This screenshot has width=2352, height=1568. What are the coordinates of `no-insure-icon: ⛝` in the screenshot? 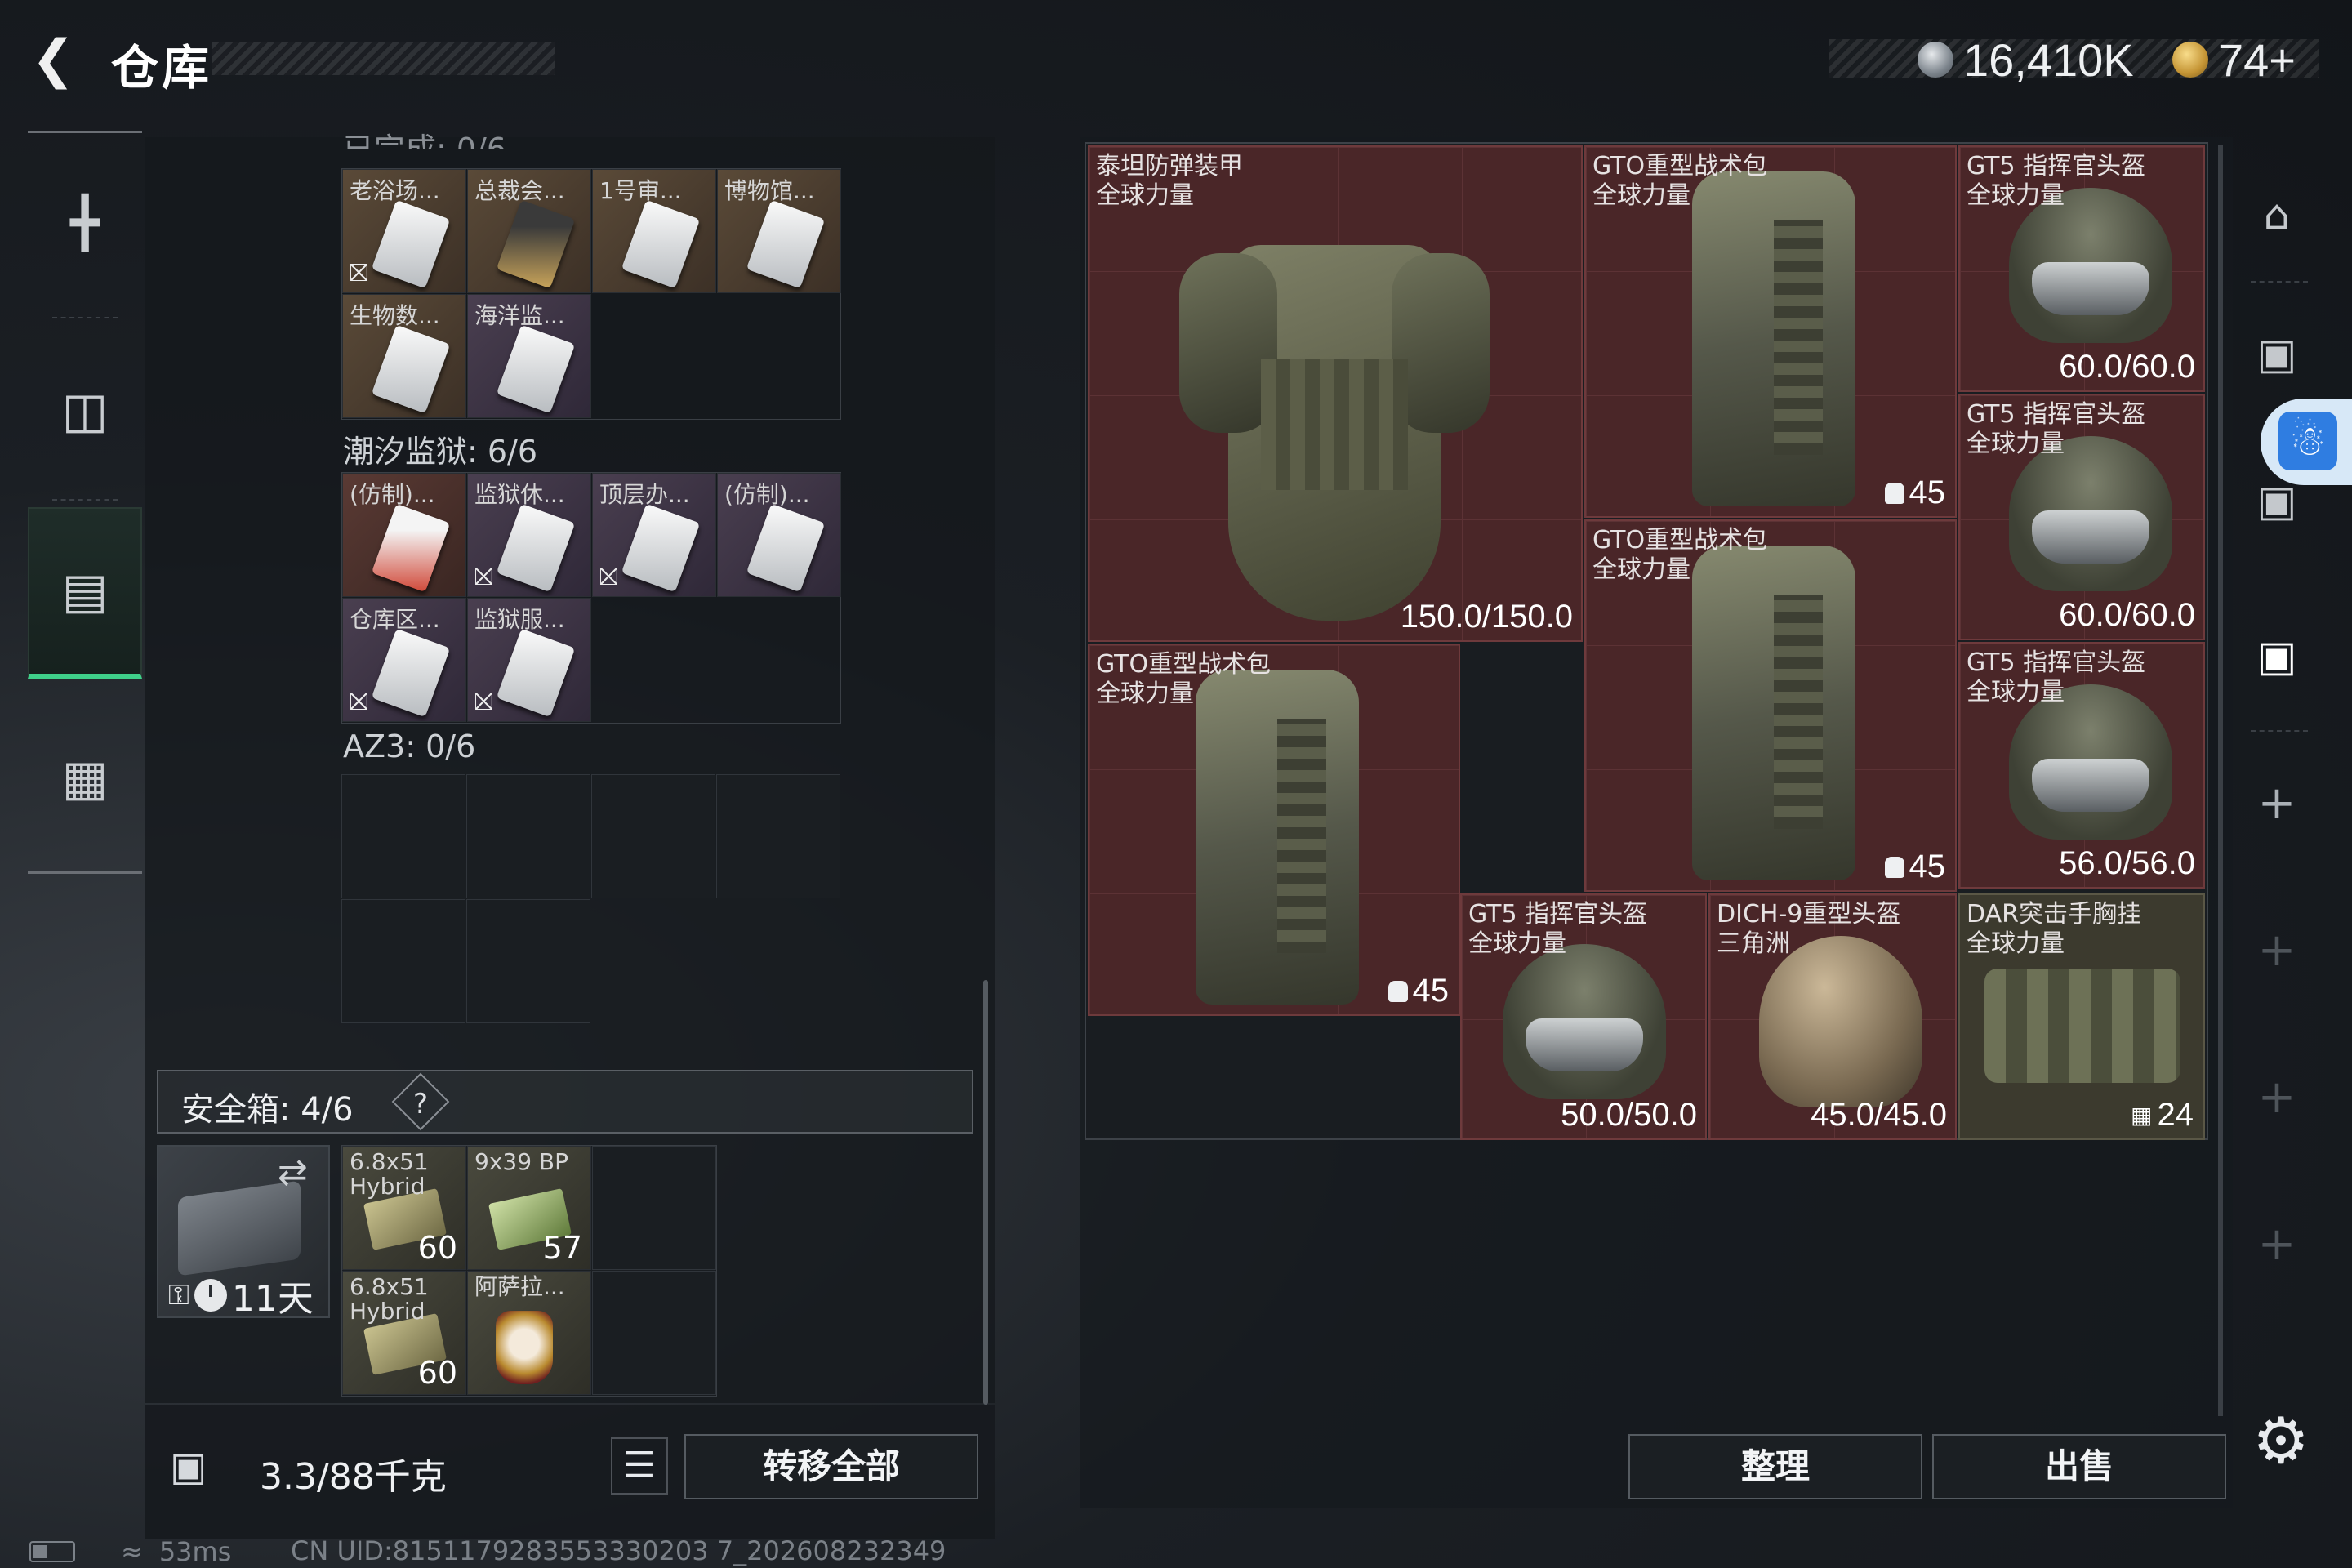 It's located at (608, 577).